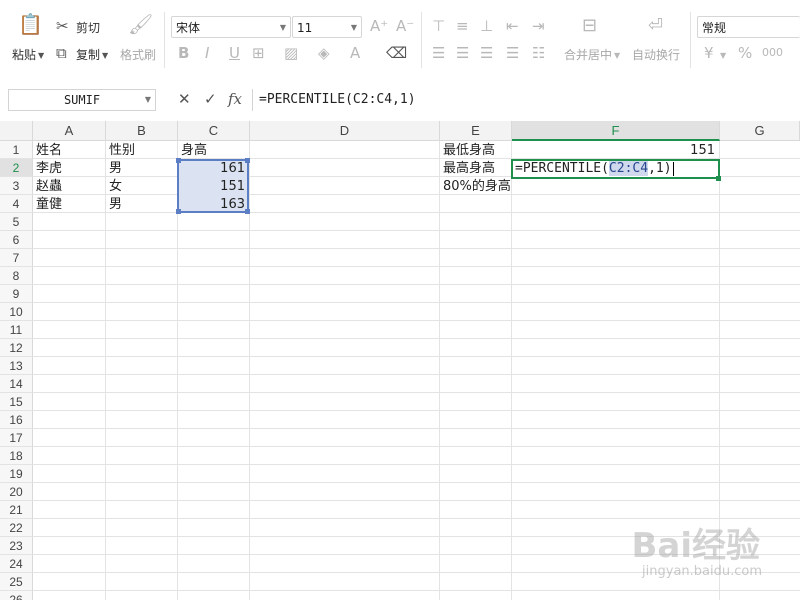 The width and height of the screenshot is (800, 600). I want to click on editor-range-reference: C2:C4, so click(628, 168).